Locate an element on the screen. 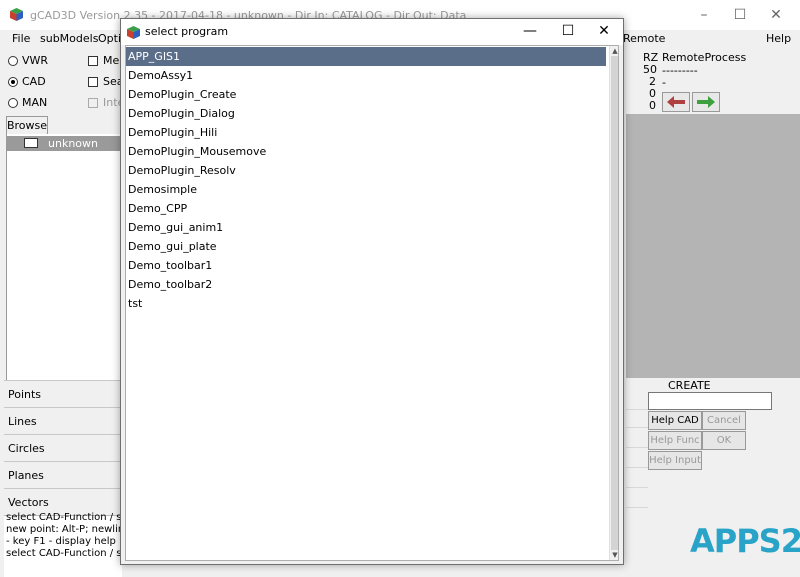 The width and height of the screenshot is (800, 577). back-arrow-button is located at coordinates (676, 102).